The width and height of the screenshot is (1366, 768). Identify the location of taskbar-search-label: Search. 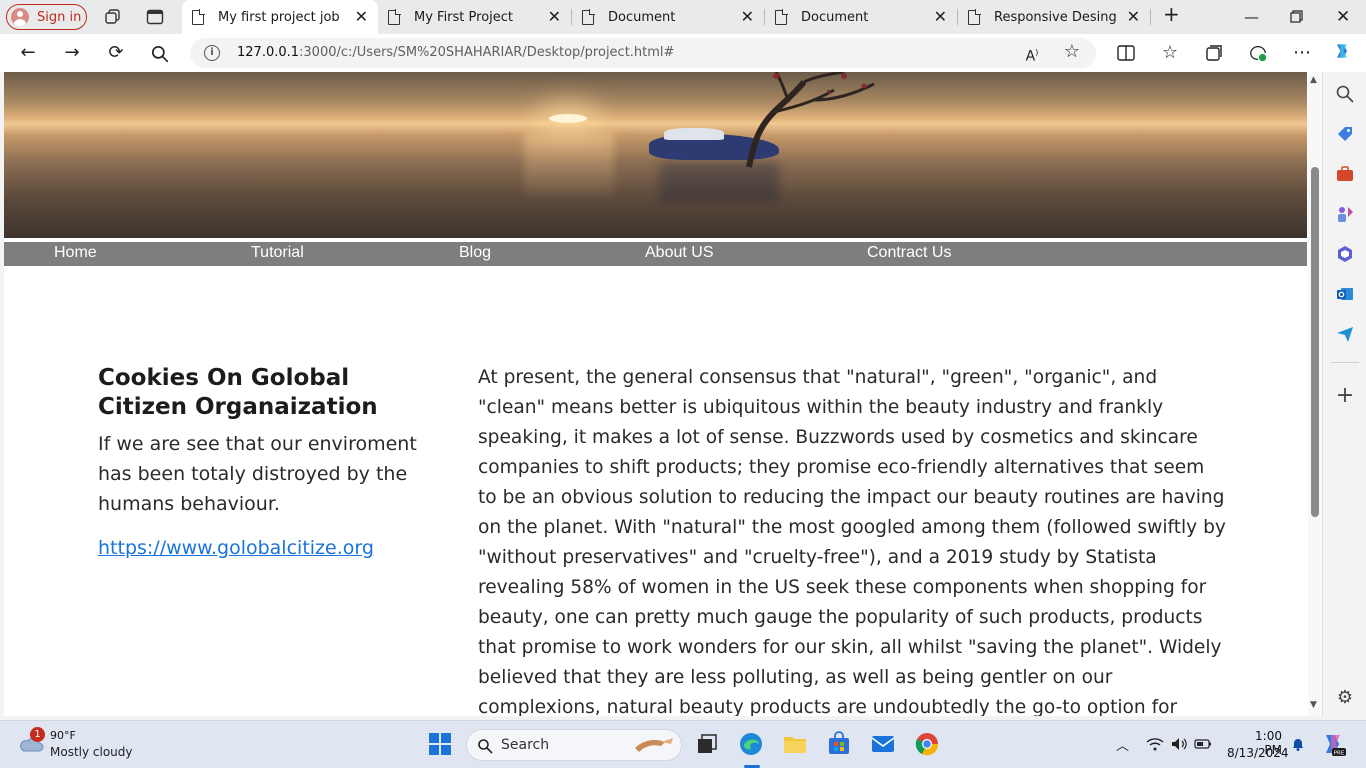
(525, 745).